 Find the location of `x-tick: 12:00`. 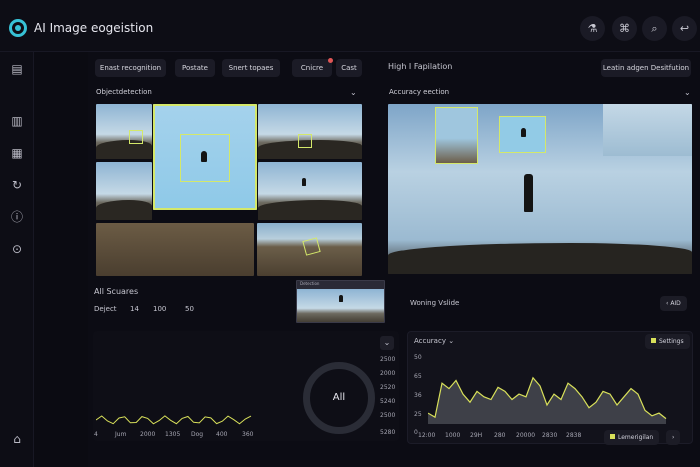

x-tick: 12:00 is located at coordinates (427, 435).